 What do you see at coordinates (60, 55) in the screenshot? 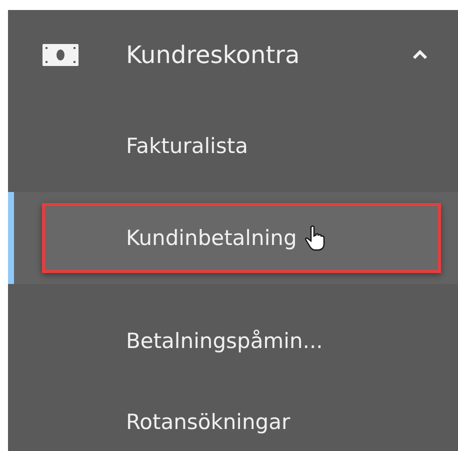
I see `banknote-icon` at bounding box center [60, 55].